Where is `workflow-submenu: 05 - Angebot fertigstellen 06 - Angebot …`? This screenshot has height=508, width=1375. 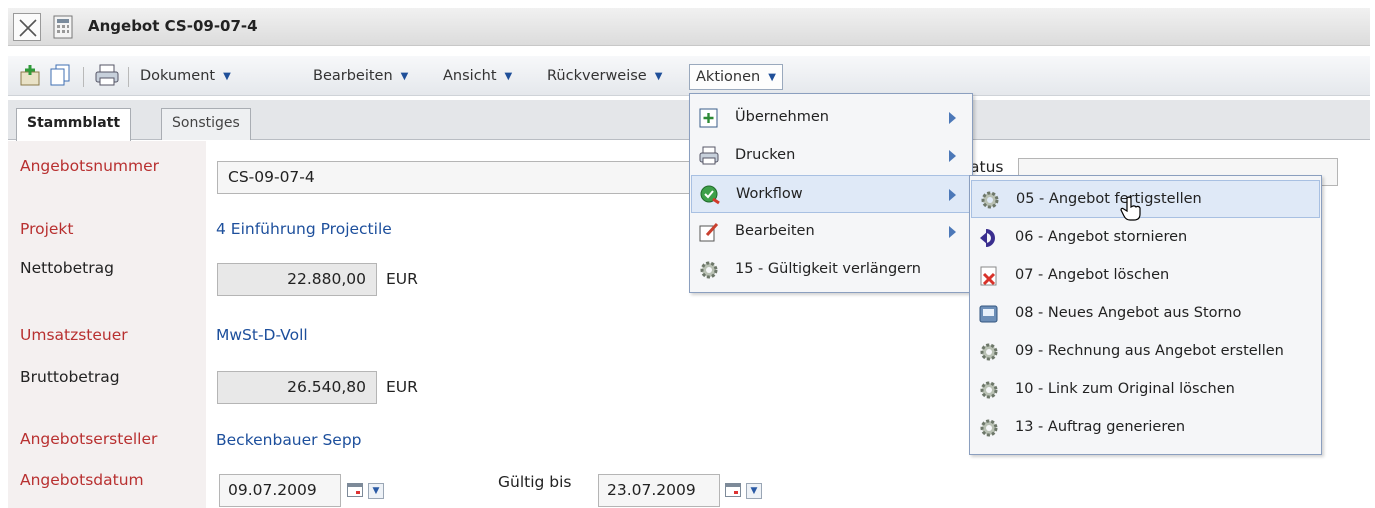
workflow-submenu: 05 - Angebot fertigstellen 06 - Angebot … is located at coordinates (1145, 315).